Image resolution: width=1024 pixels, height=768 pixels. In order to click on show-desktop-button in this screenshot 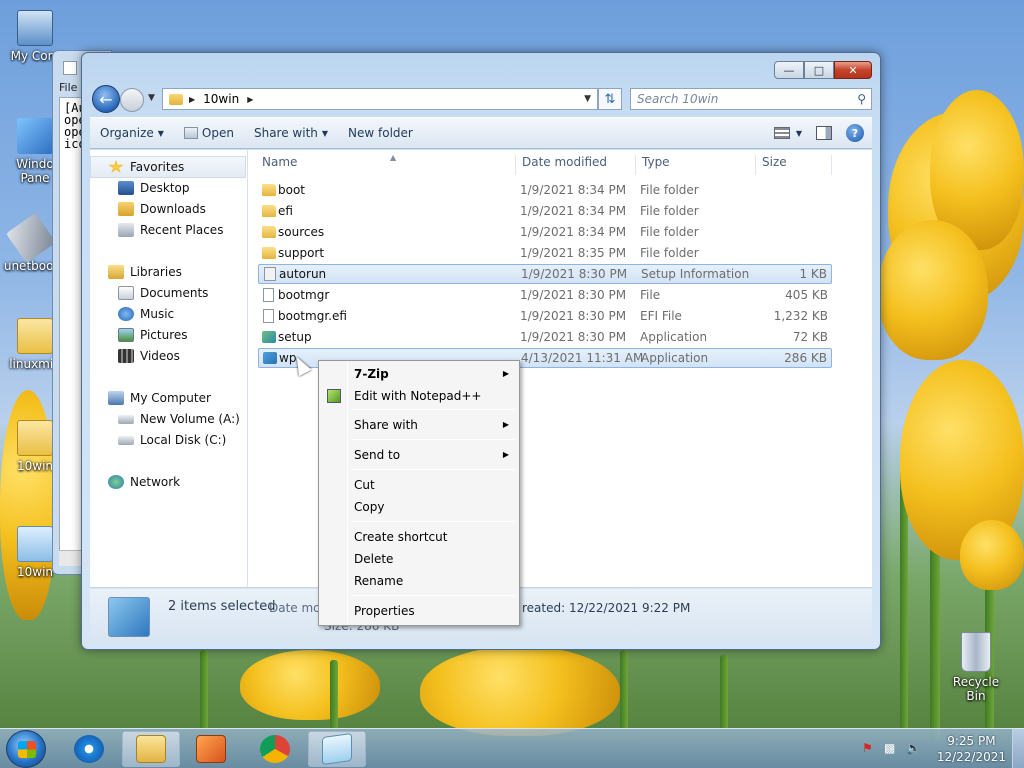, I will do `click(1018, 748)`.